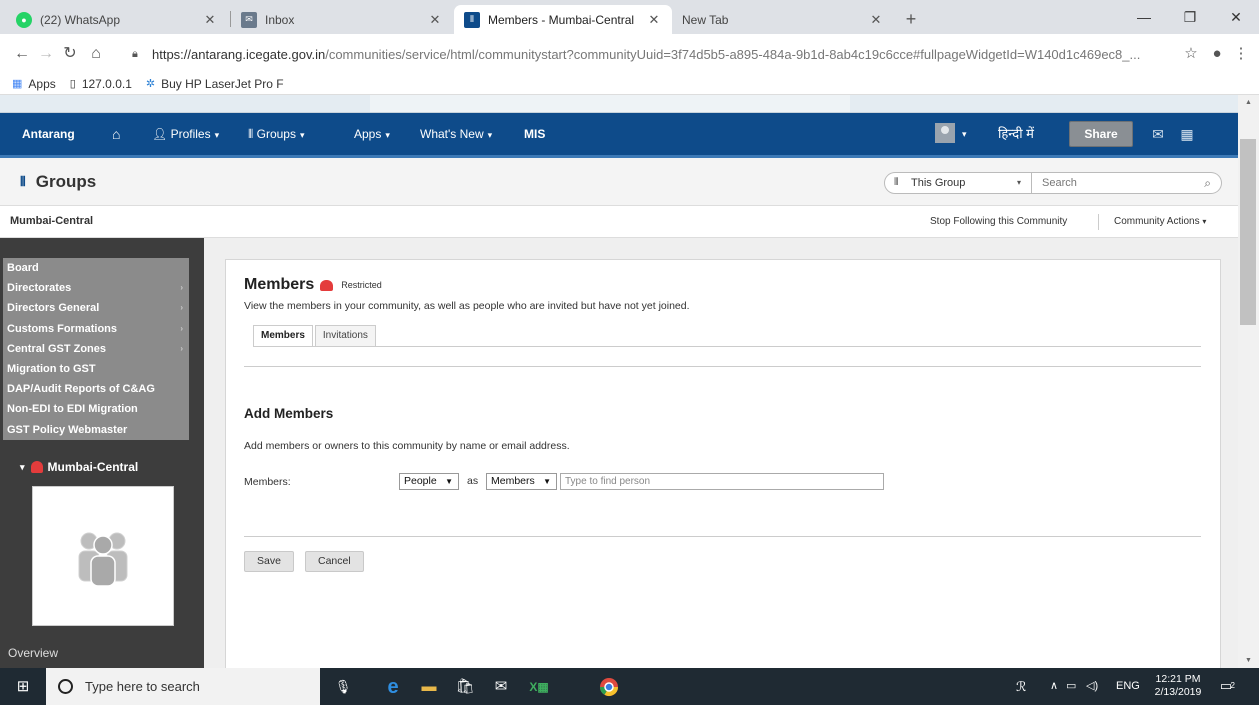 The height and width of the screenshot is (705, 1259). What do you see at coordinates (96, 409) in the screenshot?
I see `sidebar-item: Non-EDI to EDI Migration` at bounding box center [96, 409].